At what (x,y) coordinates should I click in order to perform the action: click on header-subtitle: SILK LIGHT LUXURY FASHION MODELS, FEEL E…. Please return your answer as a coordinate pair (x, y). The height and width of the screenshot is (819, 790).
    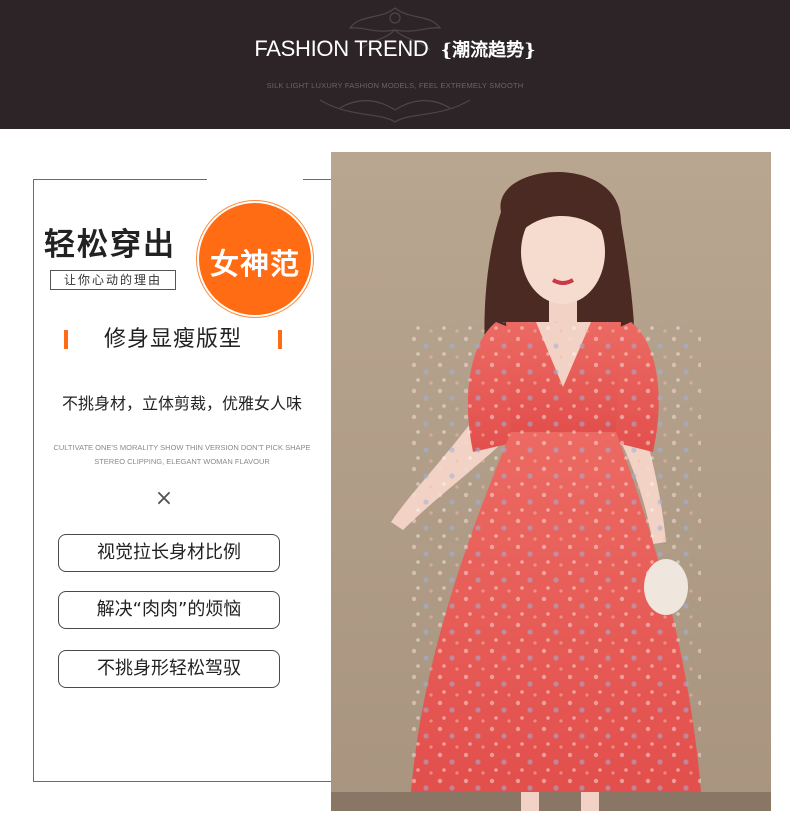
    Looking at the image, I should click on (395, 85).